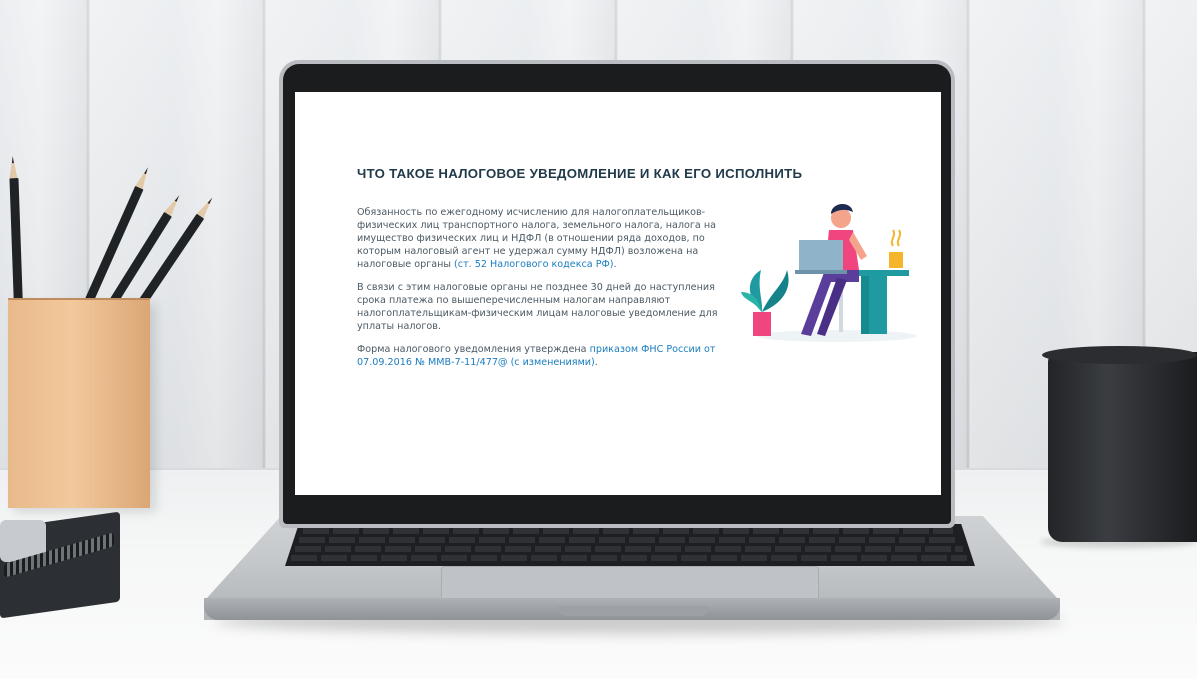  I want to click on laptop-notch, so click(633, 611).